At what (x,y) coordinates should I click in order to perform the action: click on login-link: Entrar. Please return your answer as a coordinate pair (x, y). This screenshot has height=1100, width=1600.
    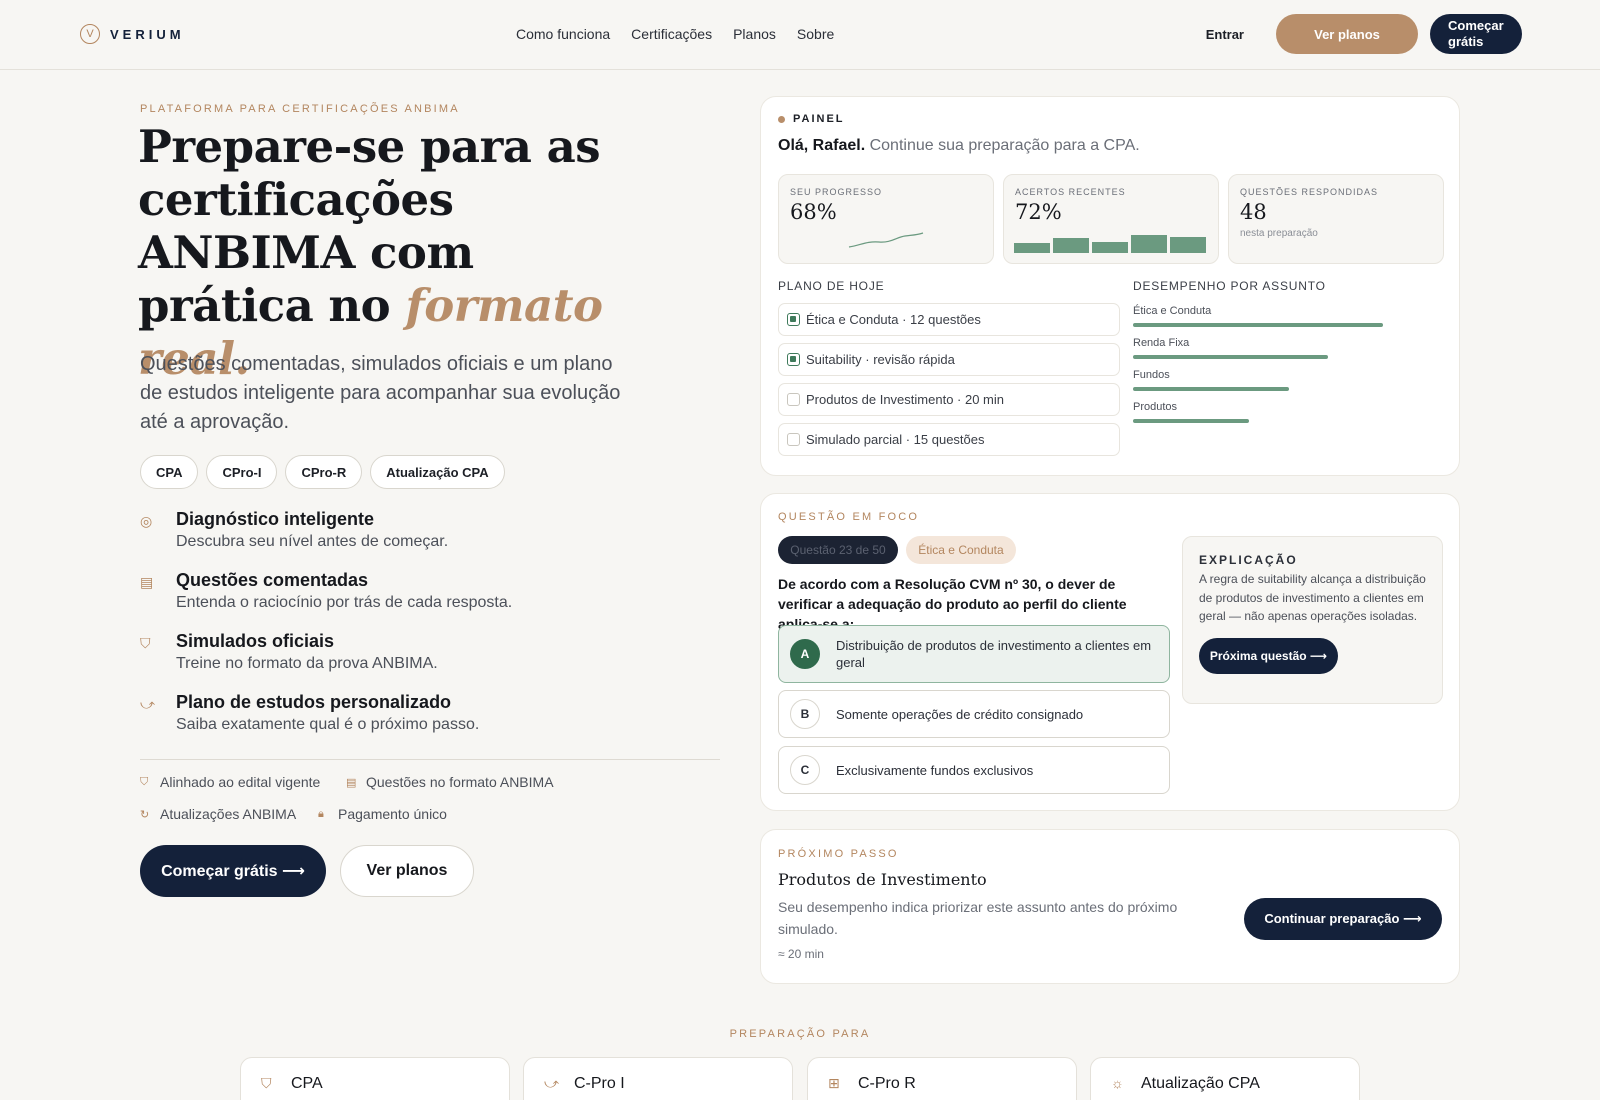
    Looking at the image, I should click on (1225, 34).